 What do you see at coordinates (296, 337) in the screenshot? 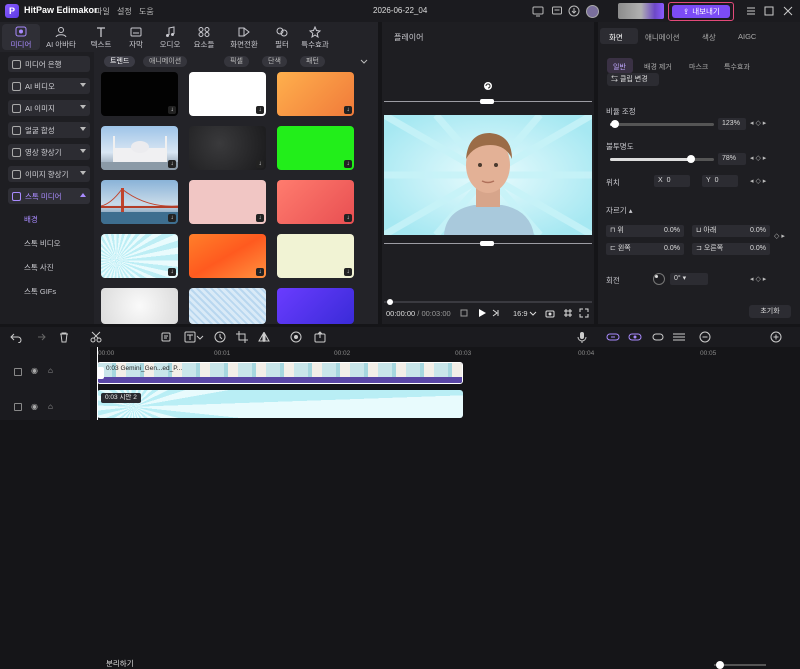
I see `ai-face-icon` at bounding box center [296, 337].